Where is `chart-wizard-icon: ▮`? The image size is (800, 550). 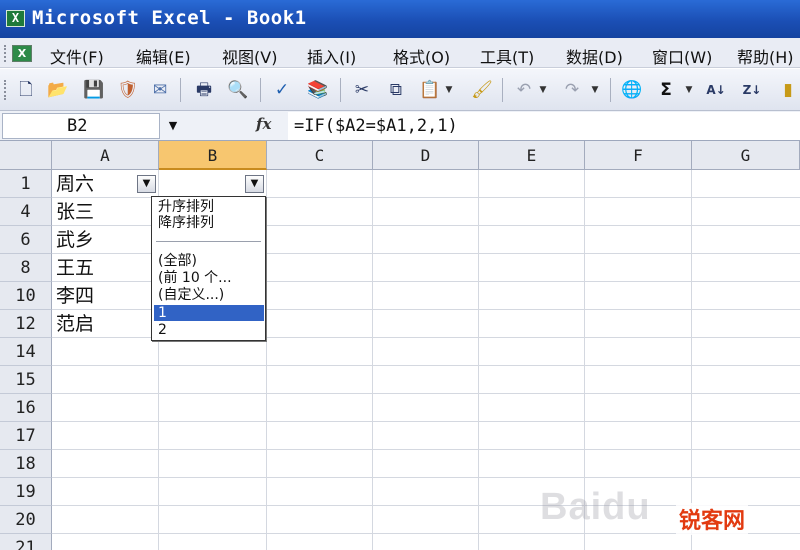 chart-wizard-icon: ▮ is located at coordinates (788, 90).